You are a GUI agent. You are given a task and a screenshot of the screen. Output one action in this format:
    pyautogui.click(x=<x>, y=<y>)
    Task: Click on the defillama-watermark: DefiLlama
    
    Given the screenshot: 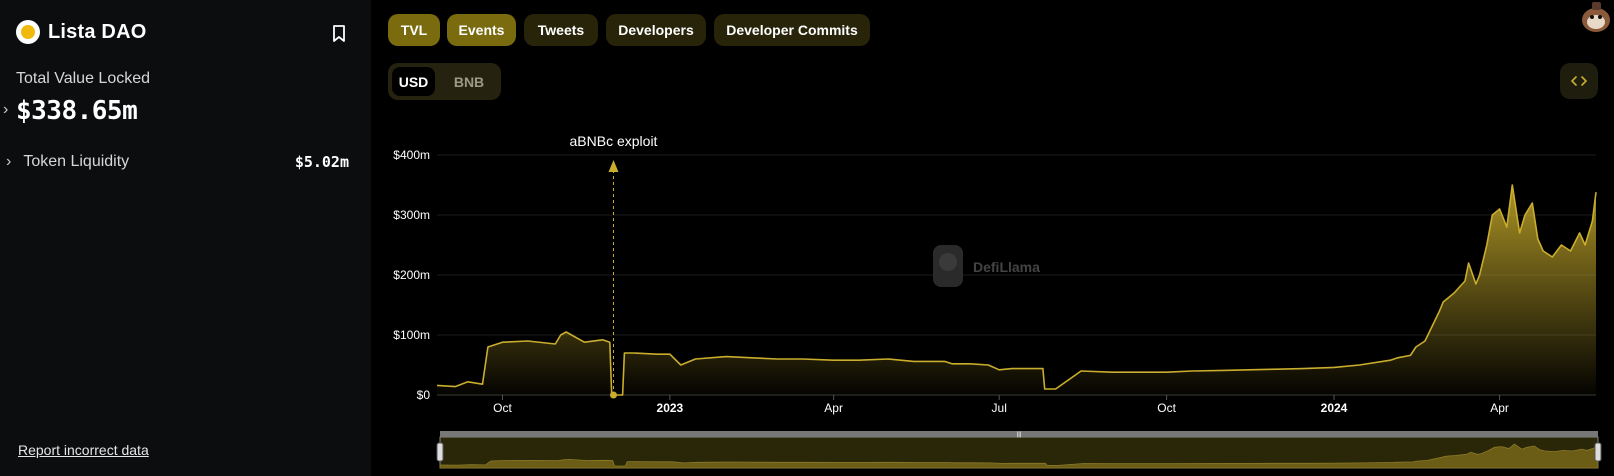 What is the action you would take?
    pyautogui.click(x=986, y=266)
    